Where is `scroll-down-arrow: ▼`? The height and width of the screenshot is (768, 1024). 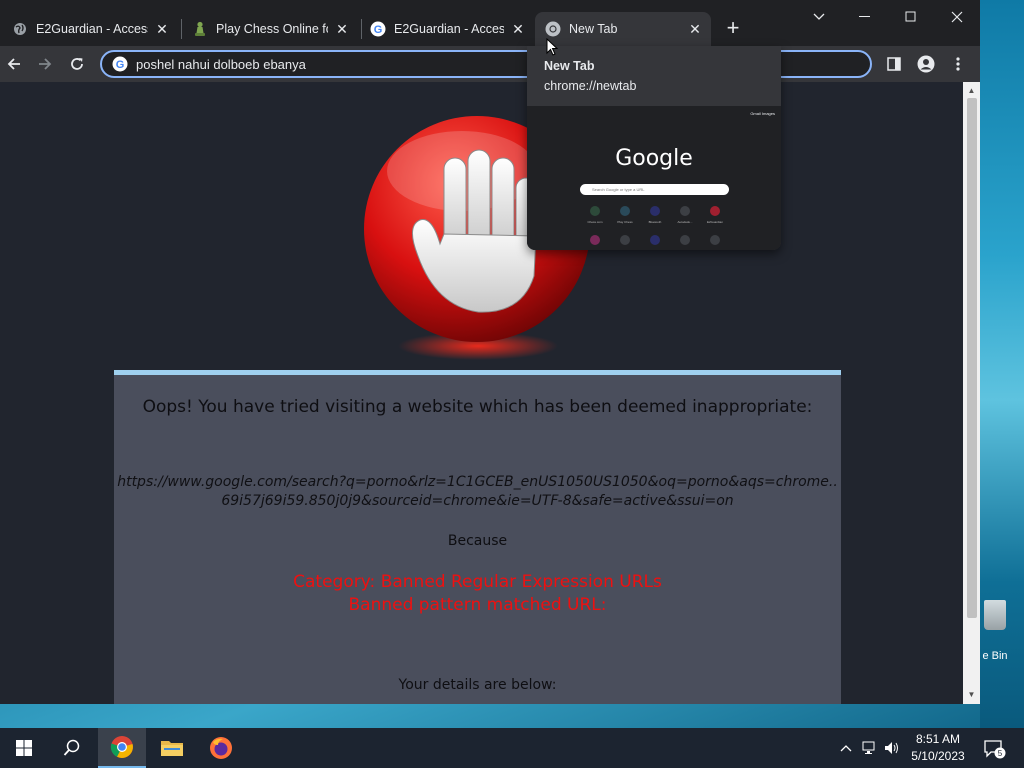 scroll-down-arrow: ▼ is located at coordinates (971, 695).